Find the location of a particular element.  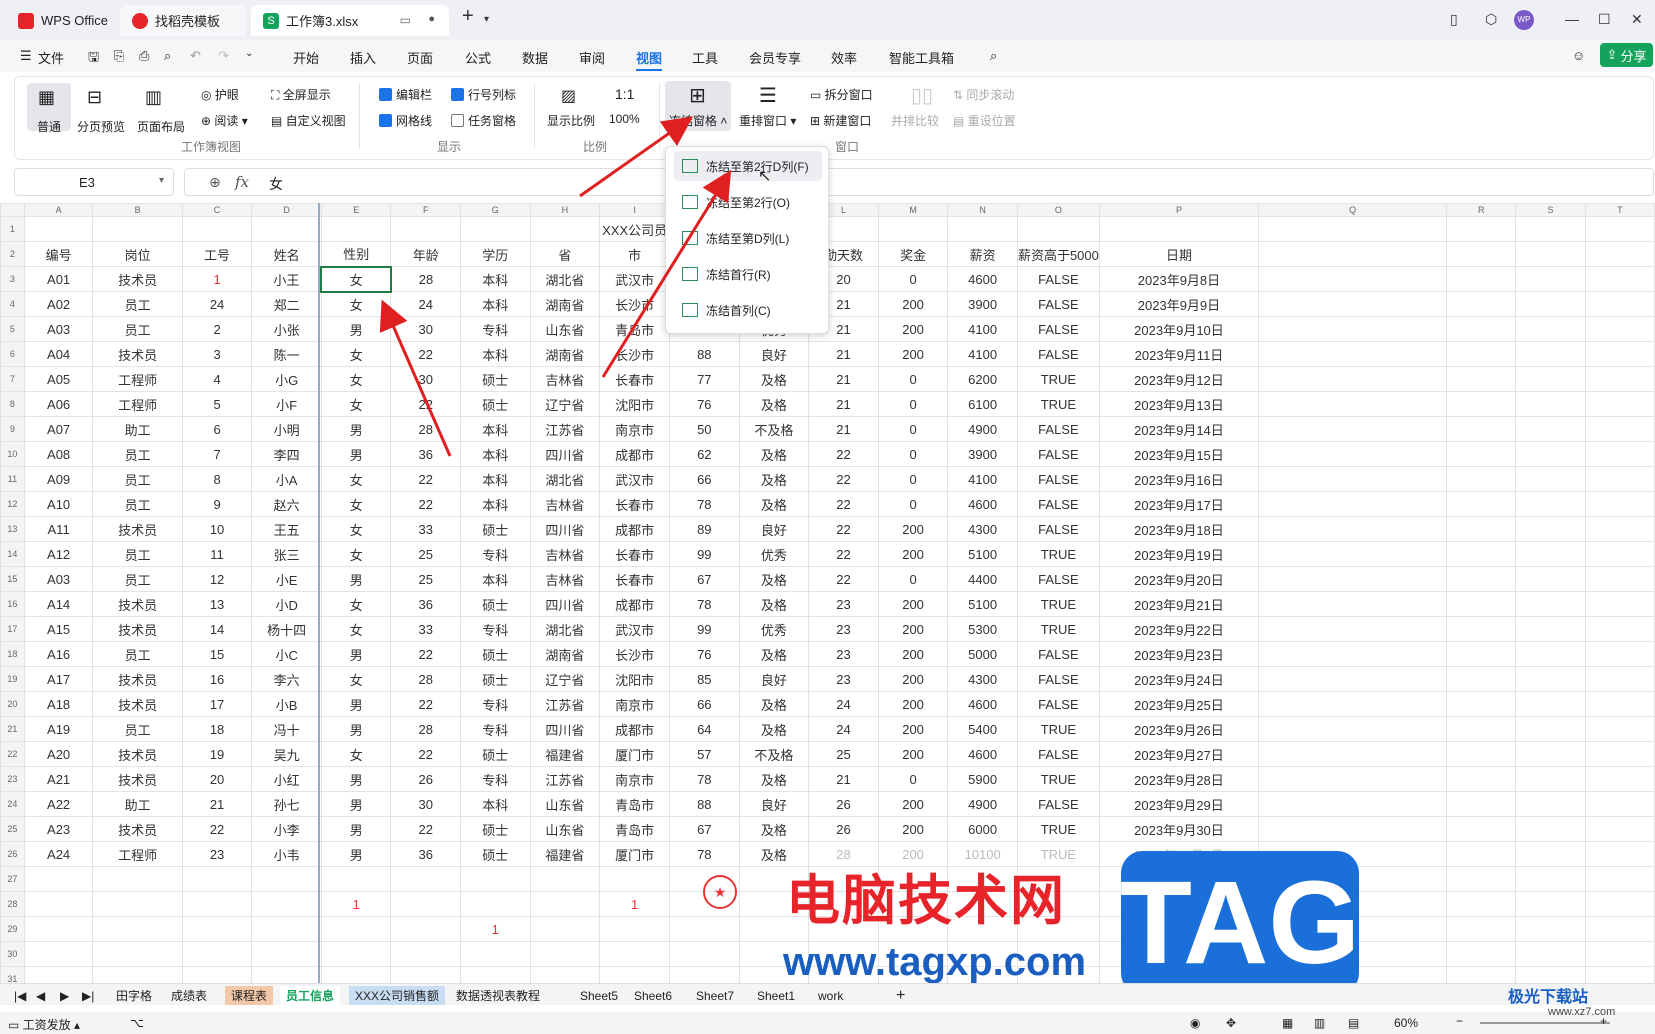

normal-view-status-icon: ▦ is located at coordinates (1287, 1023).